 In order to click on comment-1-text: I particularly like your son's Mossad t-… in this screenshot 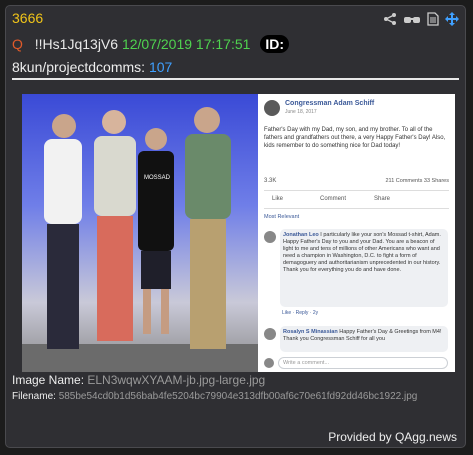, I will do `click(362, 252)`.